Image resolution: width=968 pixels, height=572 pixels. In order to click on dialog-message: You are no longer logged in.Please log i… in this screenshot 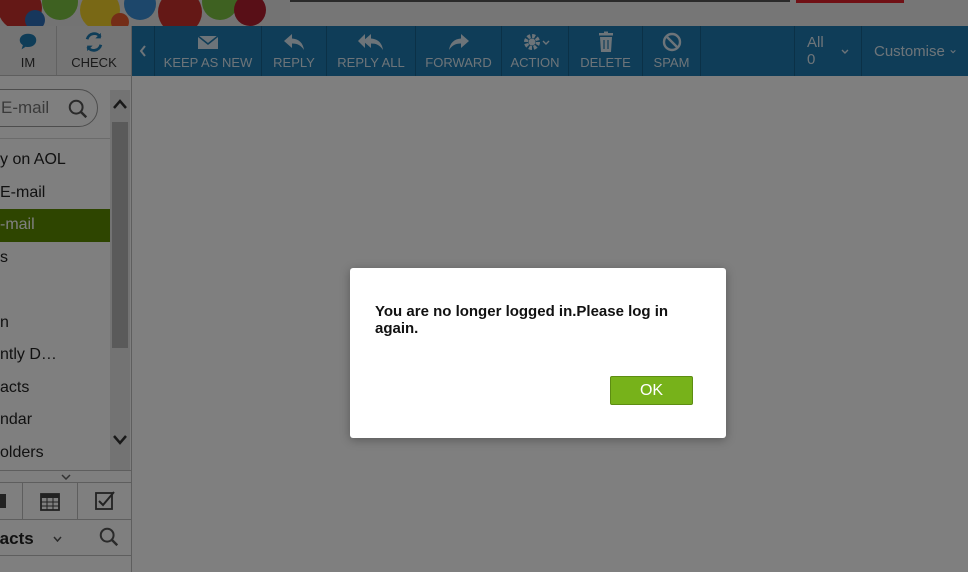, I will do `click(522, 320)`.